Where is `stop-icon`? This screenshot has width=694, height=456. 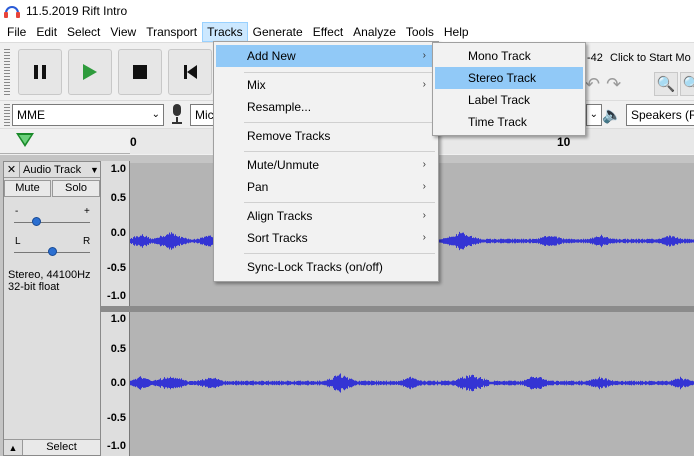
stop-icon is located at coordinates (140, 72).